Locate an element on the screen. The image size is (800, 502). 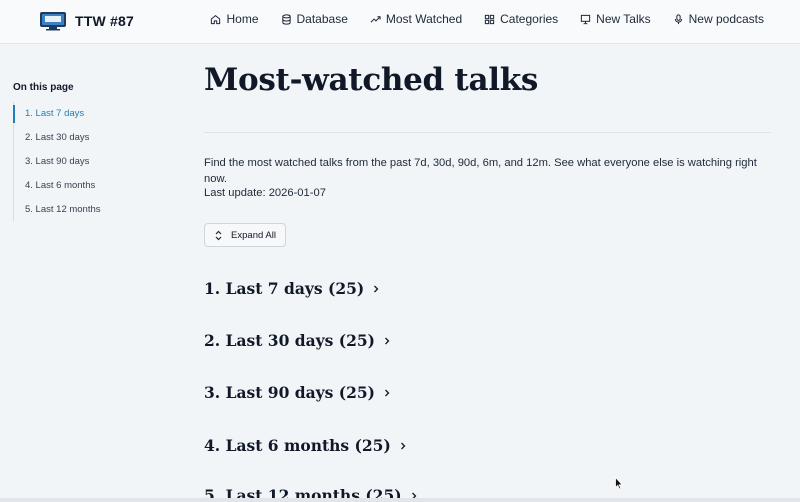
section-last-90-days: 3. Last 90 days (25) is located at coordinates (297, 392).